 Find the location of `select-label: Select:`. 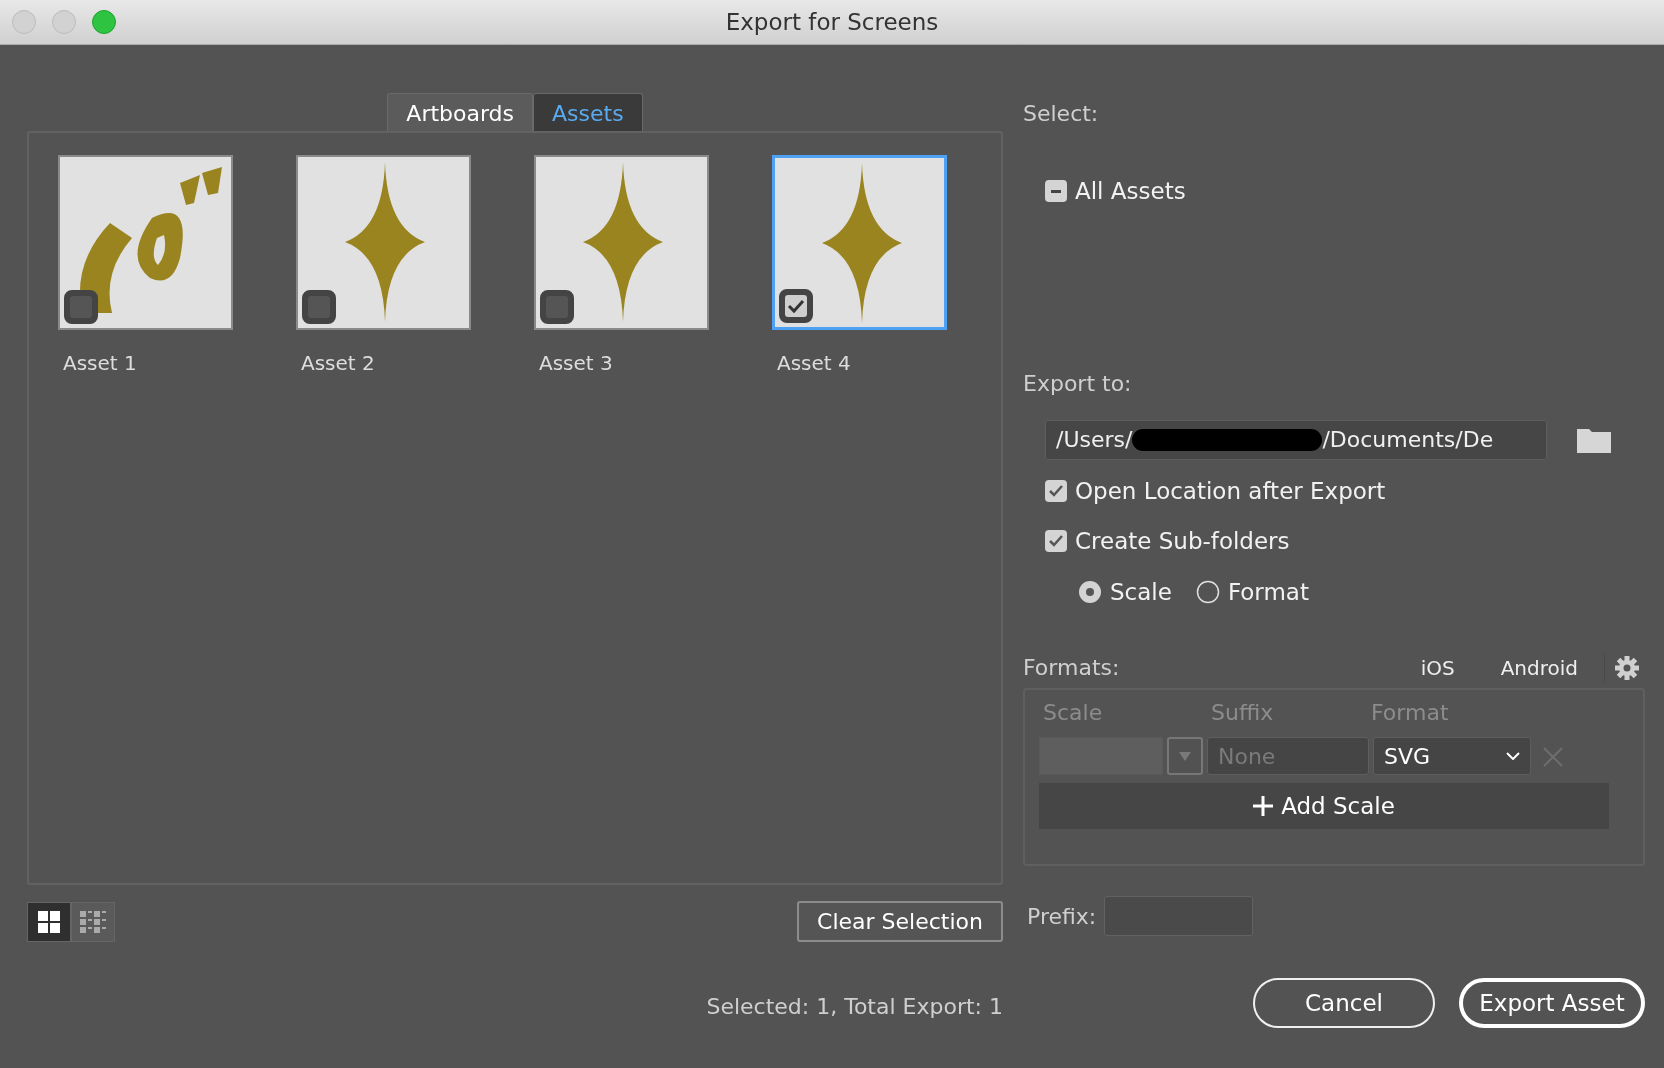

select-label: Select: is located at coordinates (1061, 114).